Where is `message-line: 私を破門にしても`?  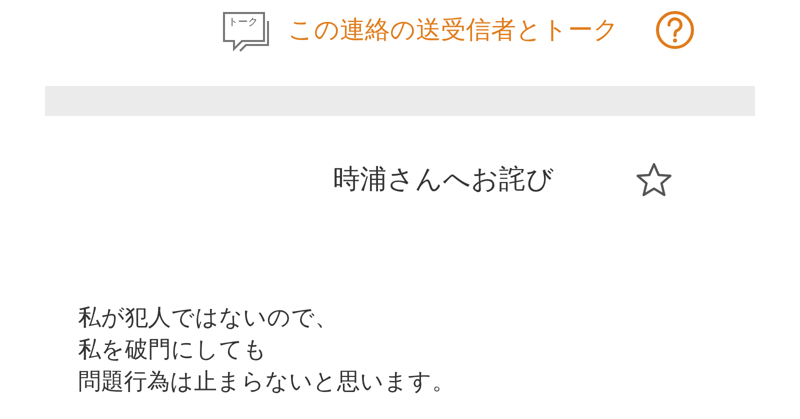
message-line: 私を破門にしても is located at coordinates (173, 350).